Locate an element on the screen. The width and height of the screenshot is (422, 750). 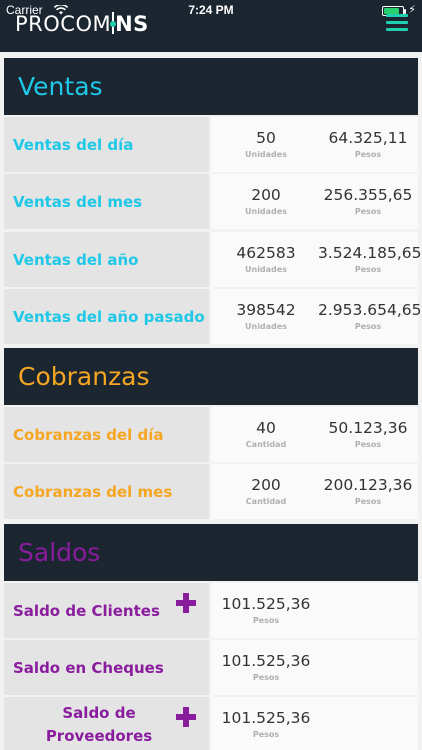
saldos-section-header: Saldos is located at coordinates (211, 552).